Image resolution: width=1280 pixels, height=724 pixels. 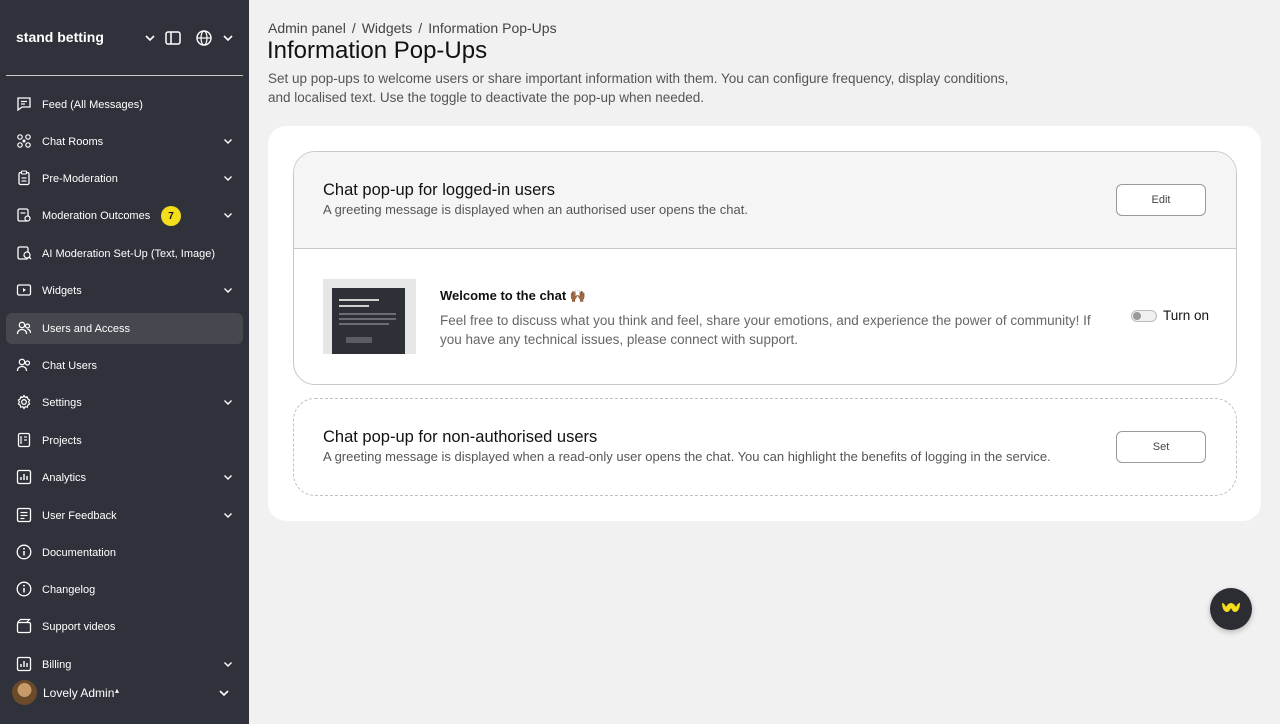 I want to click on sidebar-item-ai-moderation: AI Moderation Set-Up (Text, Image), so click(x=124, y=253).